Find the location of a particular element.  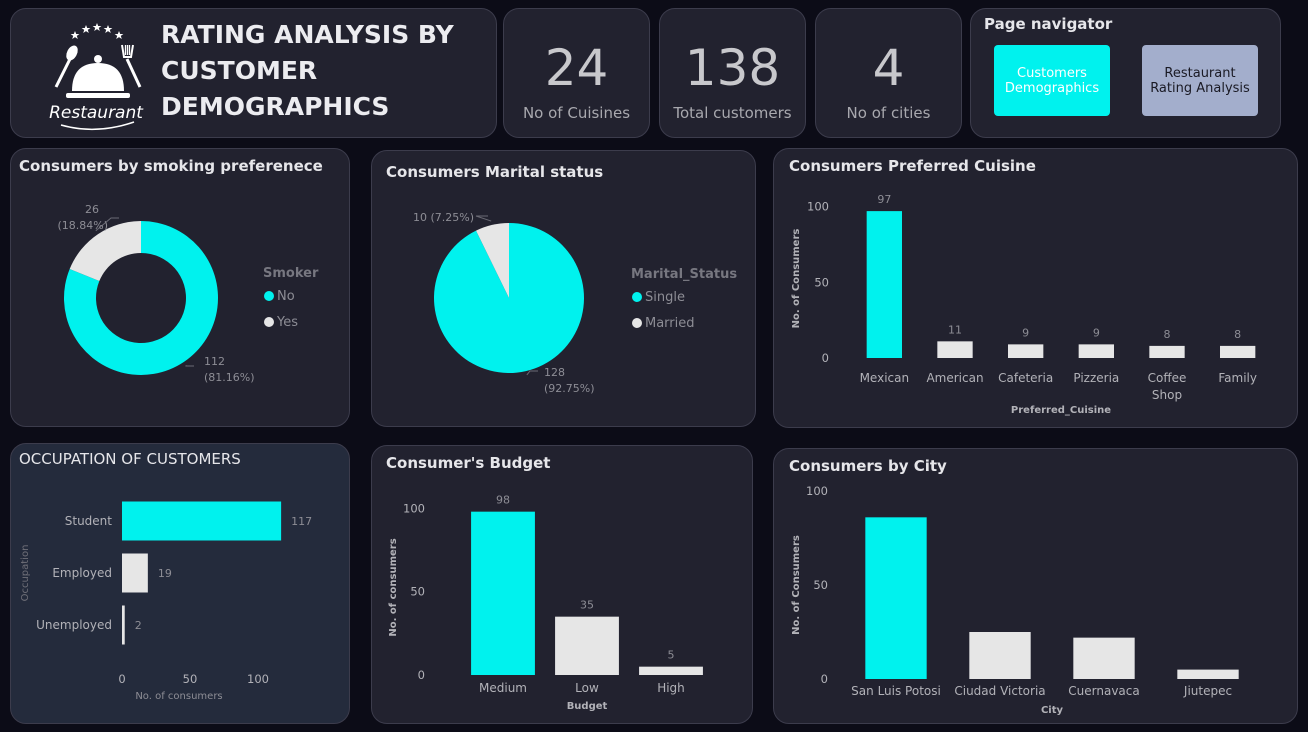

bar-unemployed is located at coordinates (123, 625).